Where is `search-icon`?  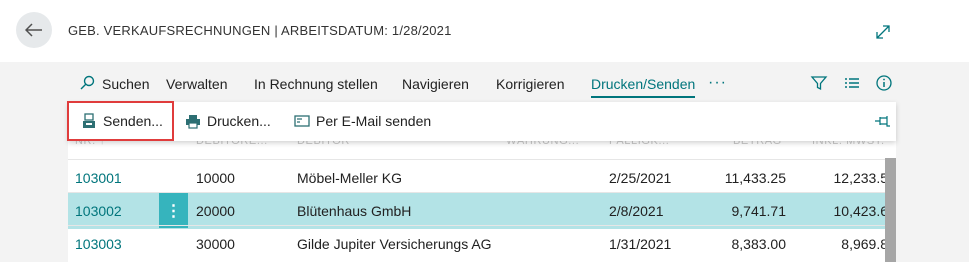 search-icon is located at coordinates (87, 83).